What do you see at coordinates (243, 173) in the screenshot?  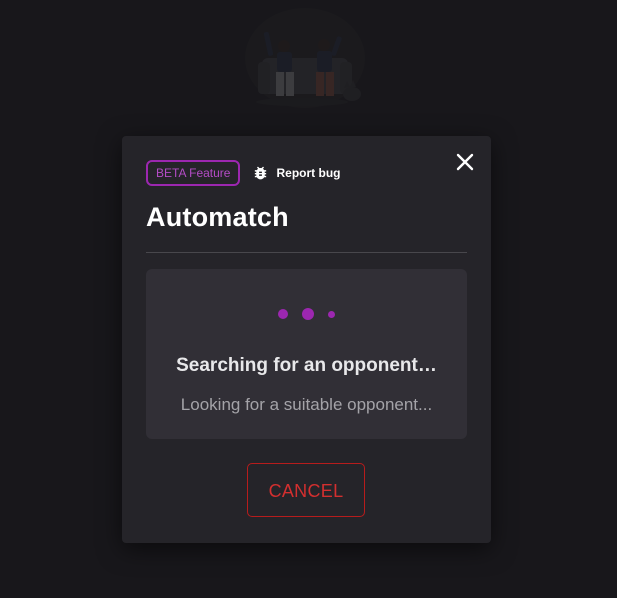 I see `dialog-header-row: BETA Feature Report bug` at bounding box center [243, 173].